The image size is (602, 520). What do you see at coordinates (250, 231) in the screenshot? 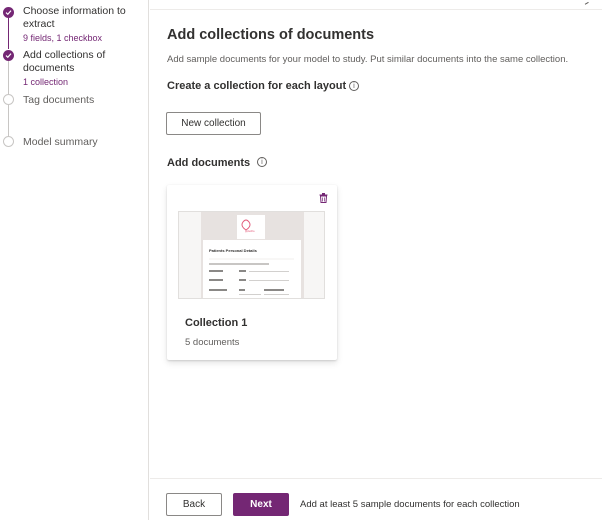
I see `thumbnail-logo-text: ppleRo` at bounding box center [250, 231].